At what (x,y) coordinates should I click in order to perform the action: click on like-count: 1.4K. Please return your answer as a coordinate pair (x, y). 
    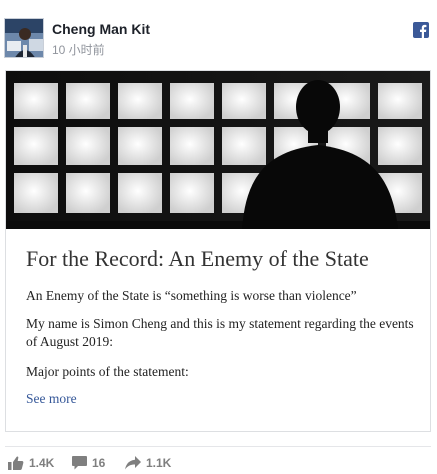
    Looking at the image, I should click on (42, 463).